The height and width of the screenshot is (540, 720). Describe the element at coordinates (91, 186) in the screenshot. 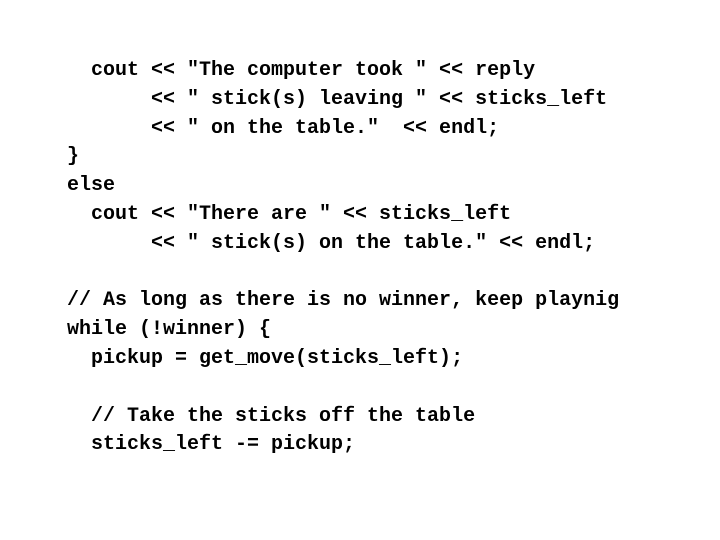

I see `code-line: else` at that location.